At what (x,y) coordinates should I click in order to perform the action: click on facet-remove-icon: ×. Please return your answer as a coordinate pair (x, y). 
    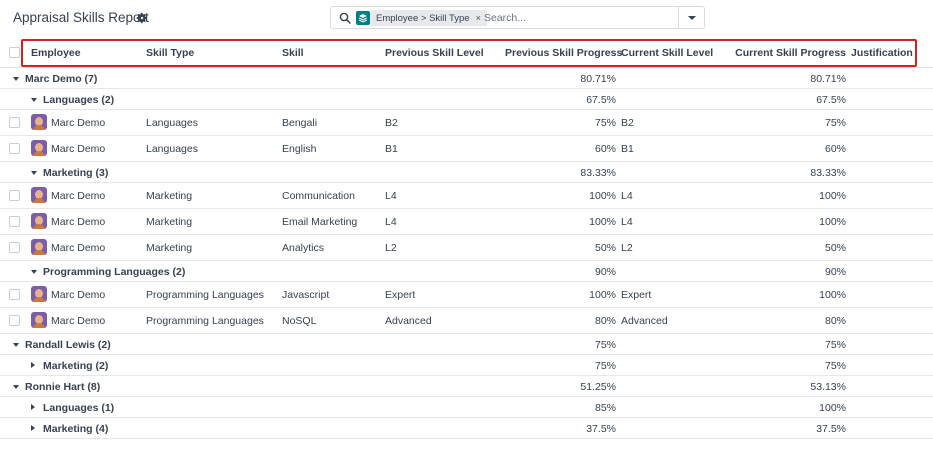
    Looking at the image, I should click on (478, 18).